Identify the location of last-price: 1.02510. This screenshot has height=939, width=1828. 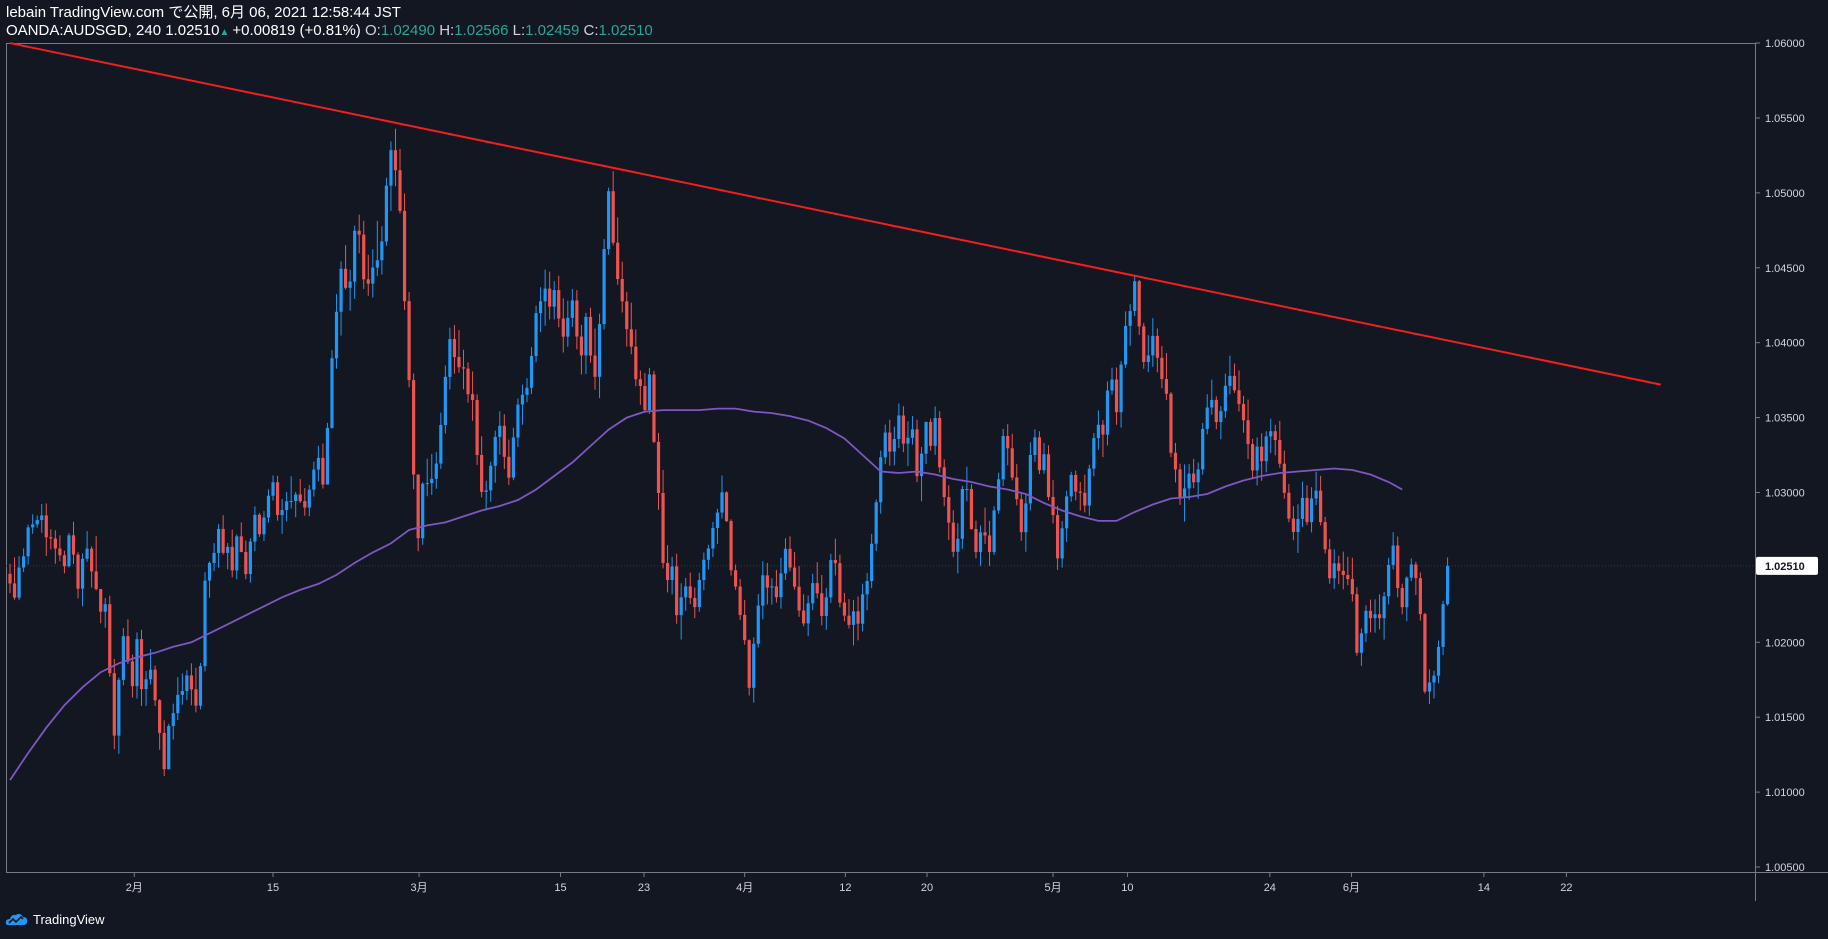
(192, 30).